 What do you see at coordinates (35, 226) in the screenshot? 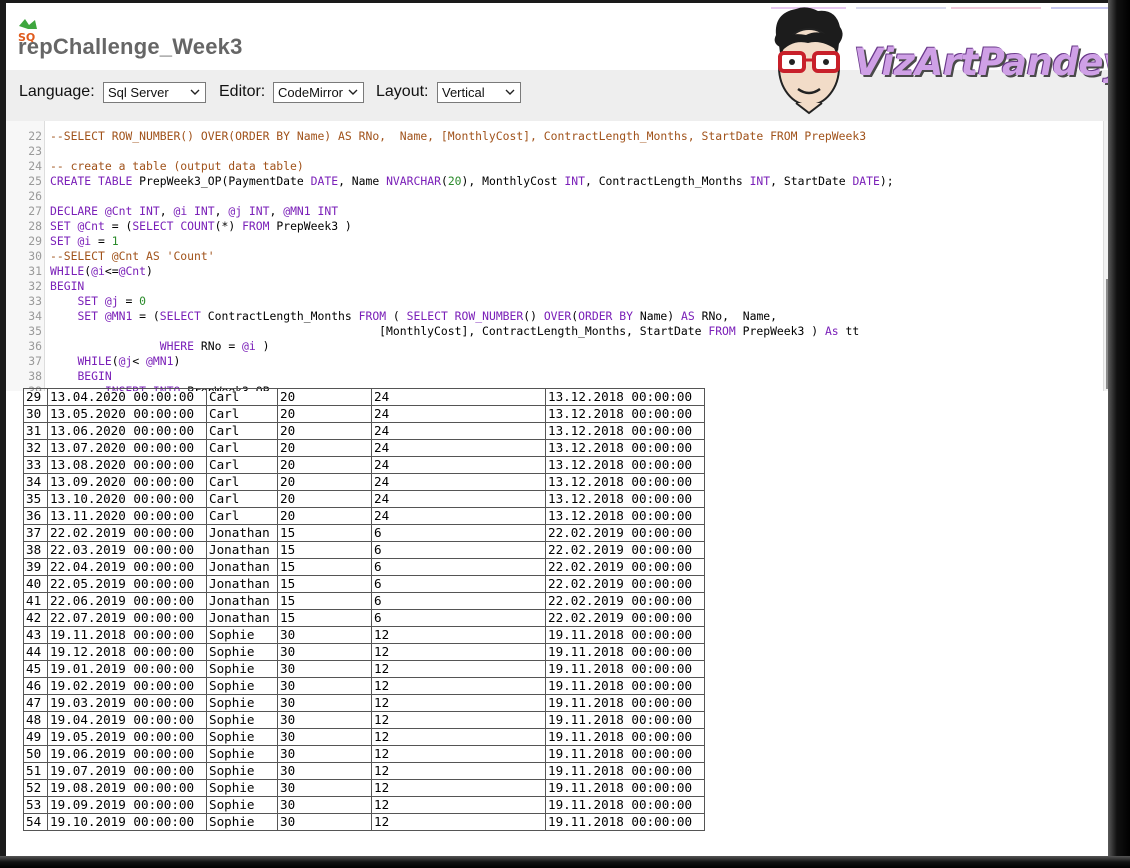
I see `line-number: 28` at bounding box center [35, 226].